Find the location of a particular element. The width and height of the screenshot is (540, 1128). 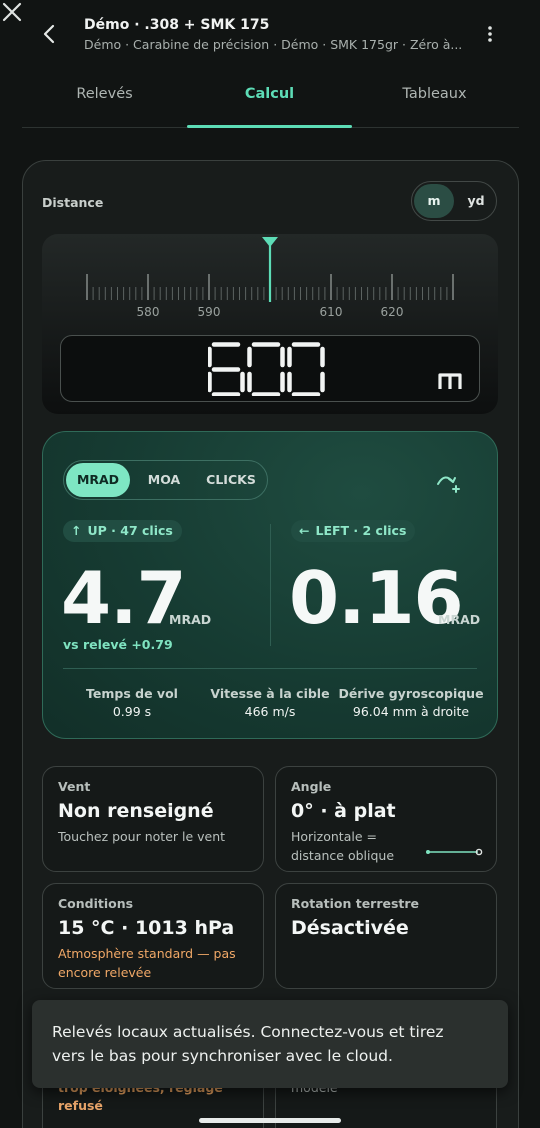

ruler-ticks: 580 590 610 620 is located at coordinates (270, 278).